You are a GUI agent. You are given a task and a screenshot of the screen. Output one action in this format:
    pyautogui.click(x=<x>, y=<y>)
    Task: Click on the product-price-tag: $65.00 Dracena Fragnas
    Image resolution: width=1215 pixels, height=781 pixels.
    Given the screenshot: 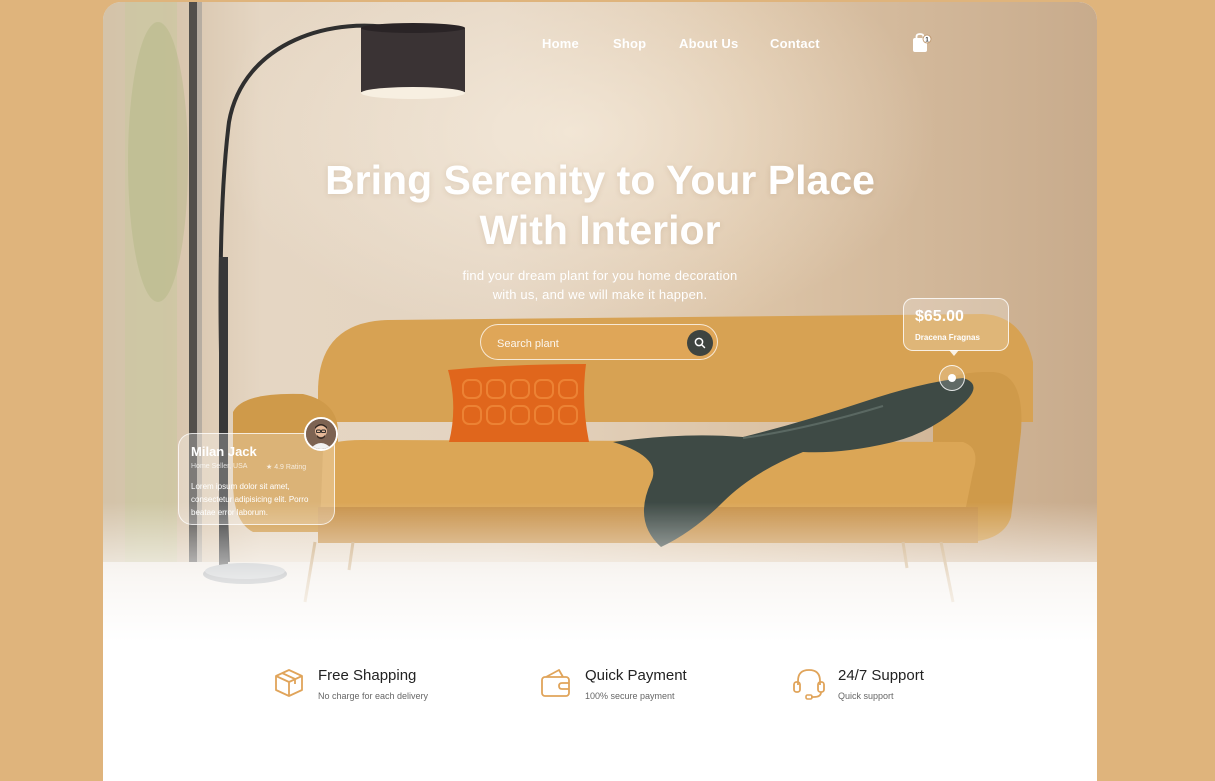 What is the action you would take?
    pyautogui.click(x=956, y=324)
    